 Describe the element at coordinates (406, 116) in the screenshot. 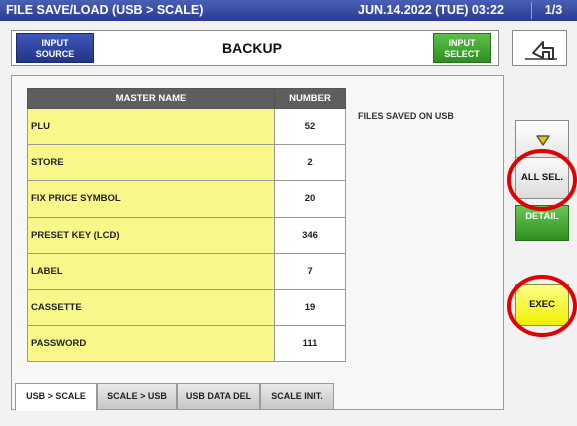

I see `files-saved-label: FILES SAVED ON USB` at that location.